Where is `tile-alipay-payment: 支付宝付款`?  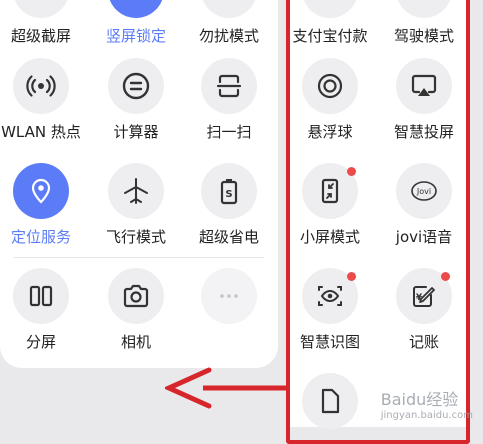 tile-alipay-payment: 支付宝付款 is located at coordinates (330, 23).